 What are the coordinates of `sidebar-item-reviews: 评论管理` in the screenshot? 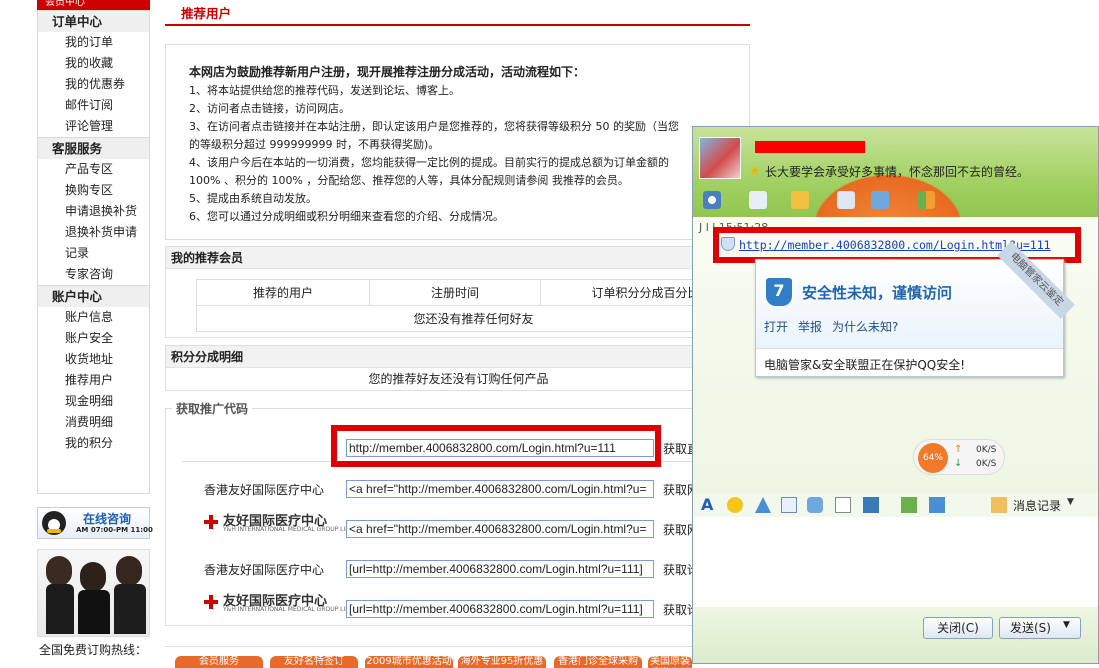 It's located at (93, 126).